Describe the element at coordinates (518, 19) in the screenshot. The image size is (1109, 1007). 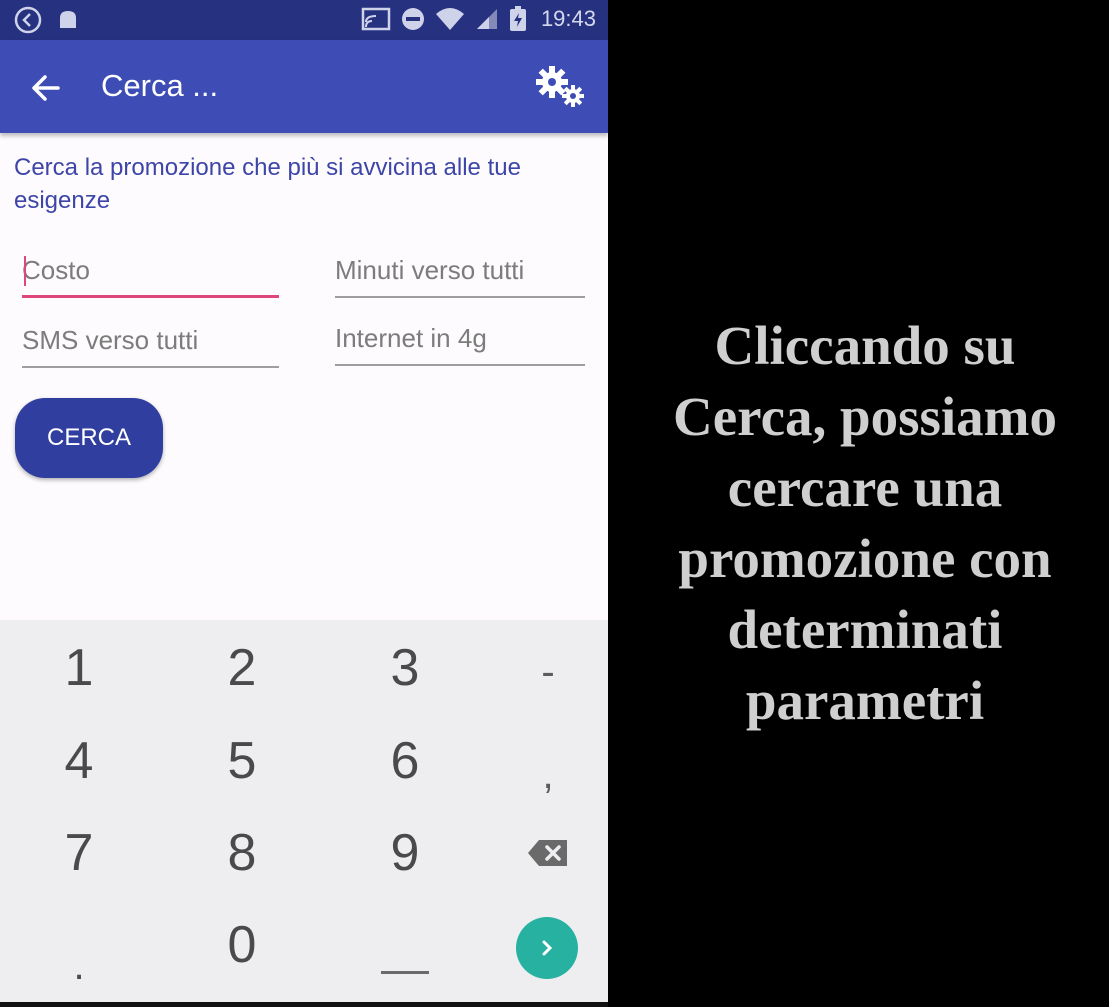
I see `battery-charging-icon` at that location.